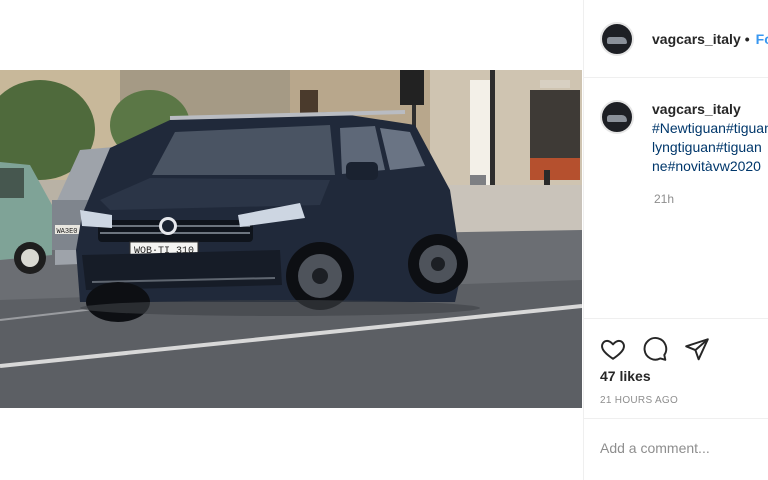 This screenshot has height=480, width=768. What do you see at coordinates (617, 38) in the screenshot?
I see `avatar` at bounding box center [617, 38].